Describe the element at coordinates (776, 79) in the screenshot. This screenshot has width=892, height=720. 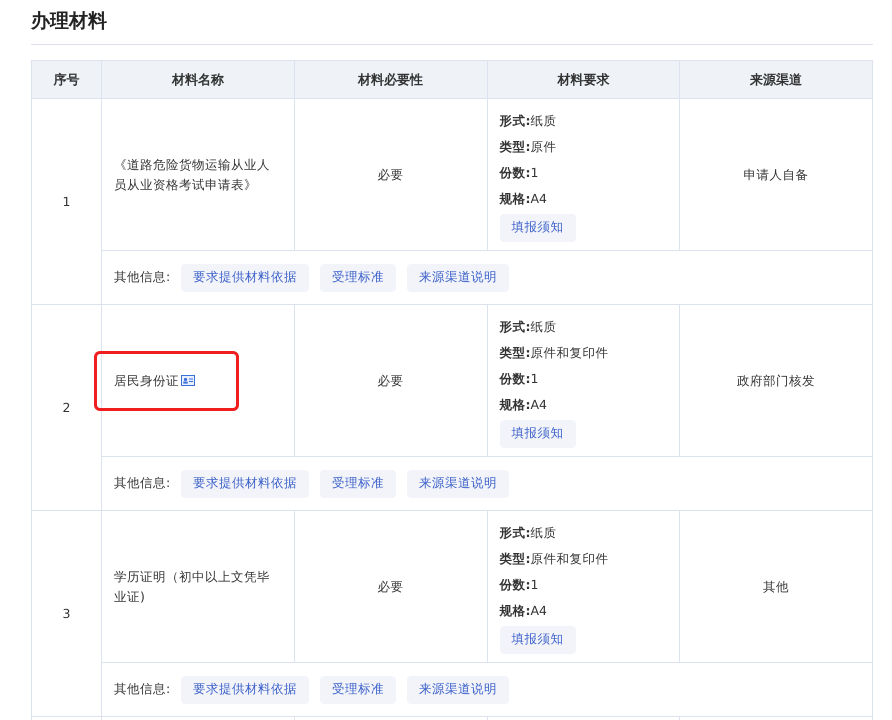
I see `column-header: 来源渠道` at that location.